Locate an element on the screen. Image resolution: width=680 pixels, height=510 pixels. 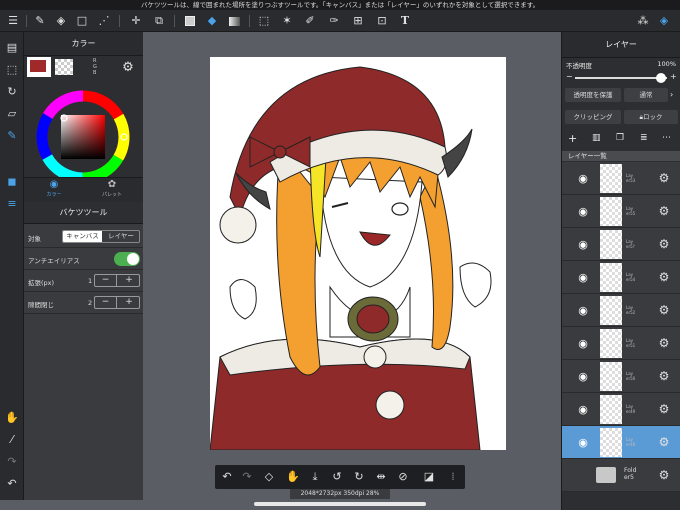
fill-color-icon is located at coordinates (190, 21).